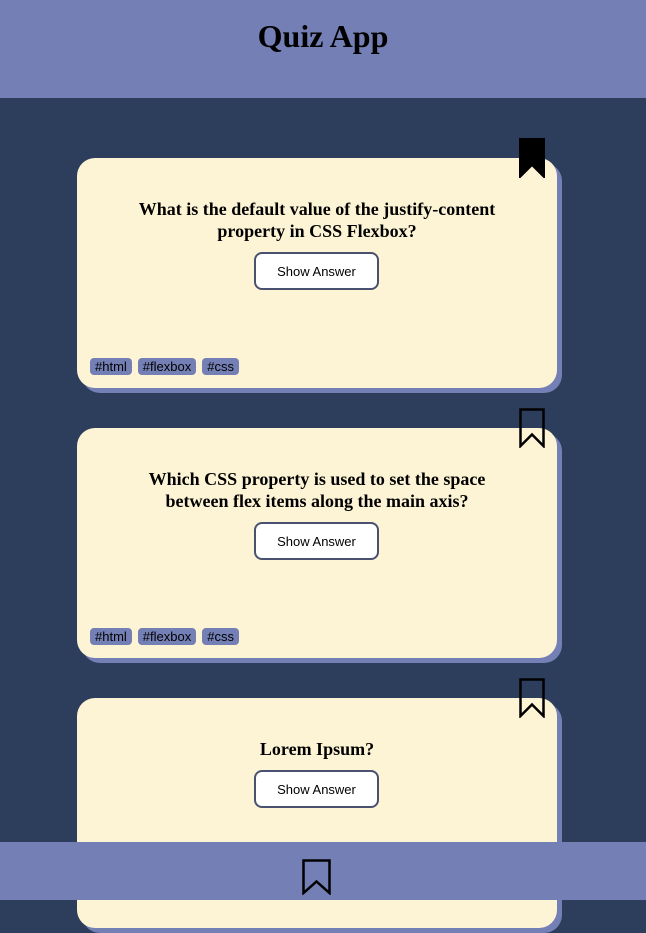 The height and width of the screenshot is (933, 646). I want to click on bookmark-filled-icon, so click(532, 158).